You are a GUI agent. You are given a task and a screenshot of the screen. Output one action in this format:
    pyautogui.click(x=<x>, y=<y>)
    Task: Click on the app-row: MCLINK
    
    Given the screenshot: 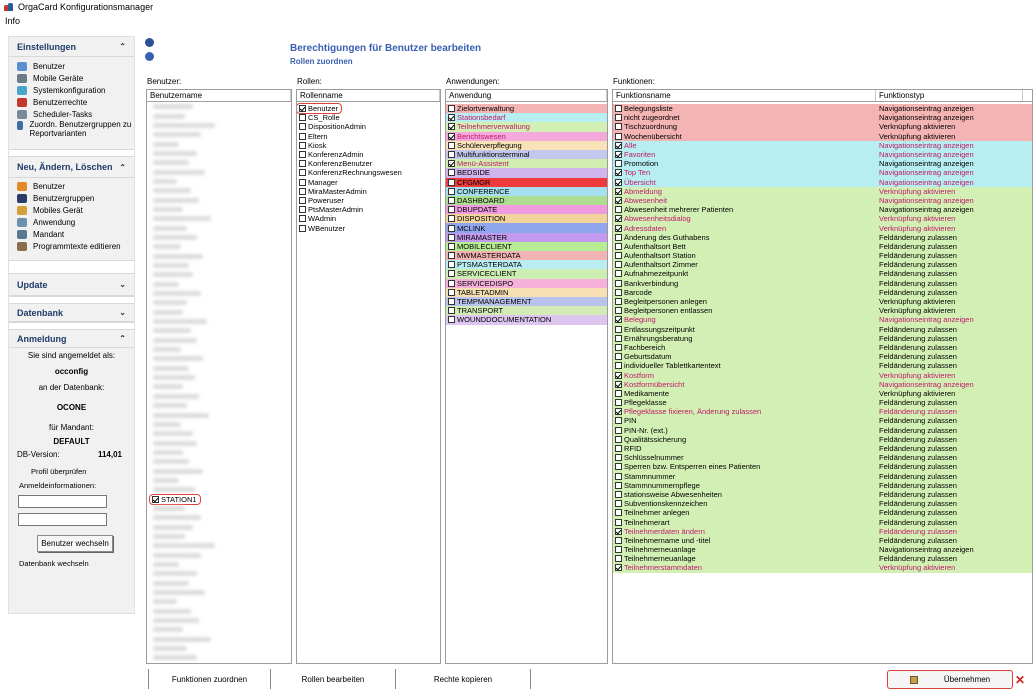 What is the action you would take?
    pyautogui.click(x=526, y=228)
    